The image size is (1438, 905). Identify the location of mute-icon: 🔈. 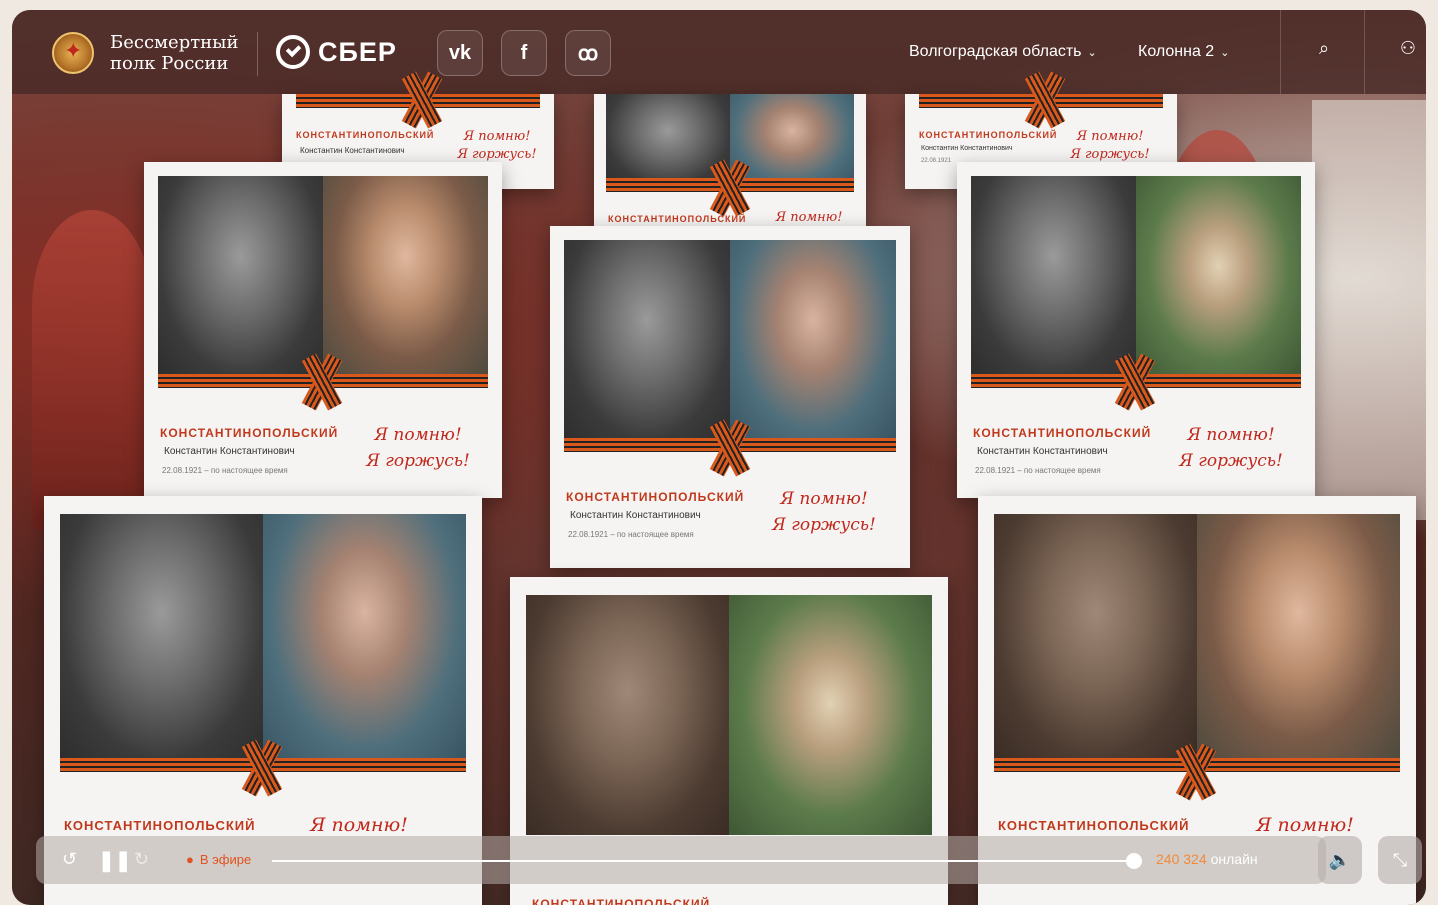
(1340, 859).